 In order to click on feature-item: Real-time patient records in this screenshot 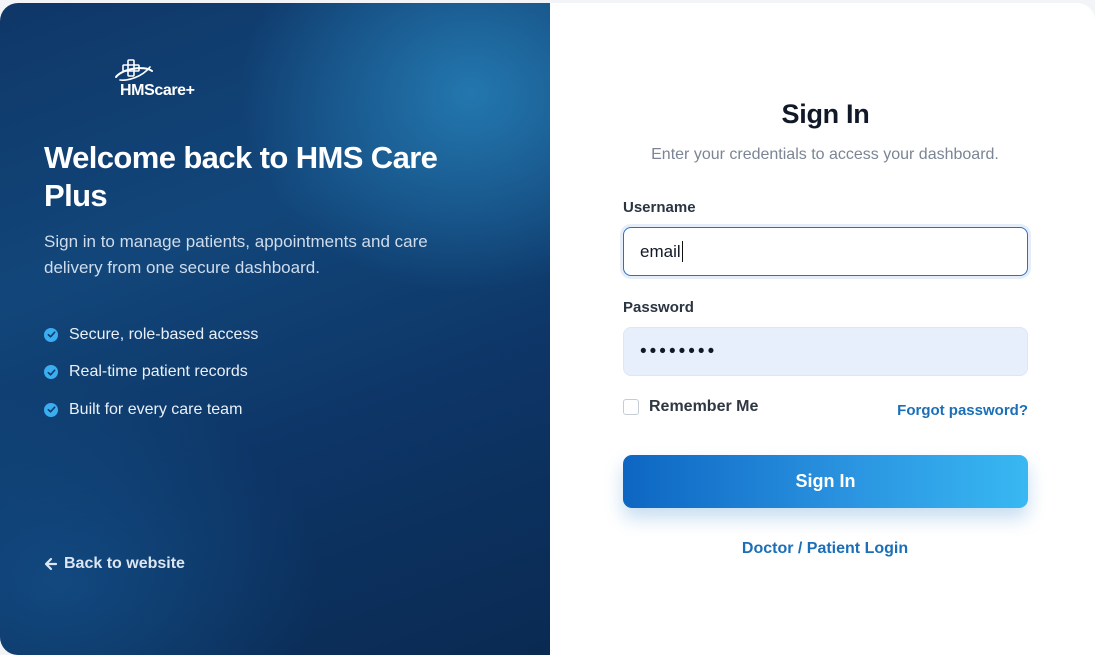, I will do `click(151, 373)`.